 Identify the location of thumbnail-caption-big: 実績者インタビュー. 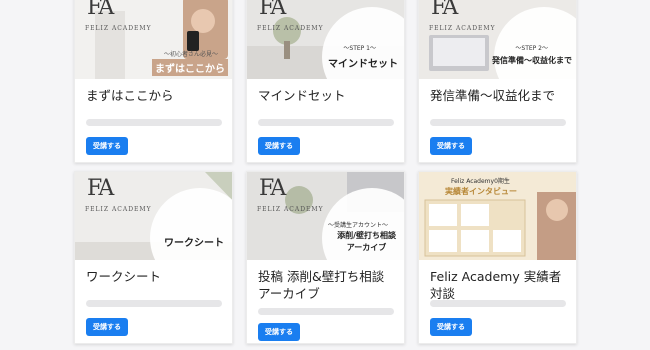
(481, 191).